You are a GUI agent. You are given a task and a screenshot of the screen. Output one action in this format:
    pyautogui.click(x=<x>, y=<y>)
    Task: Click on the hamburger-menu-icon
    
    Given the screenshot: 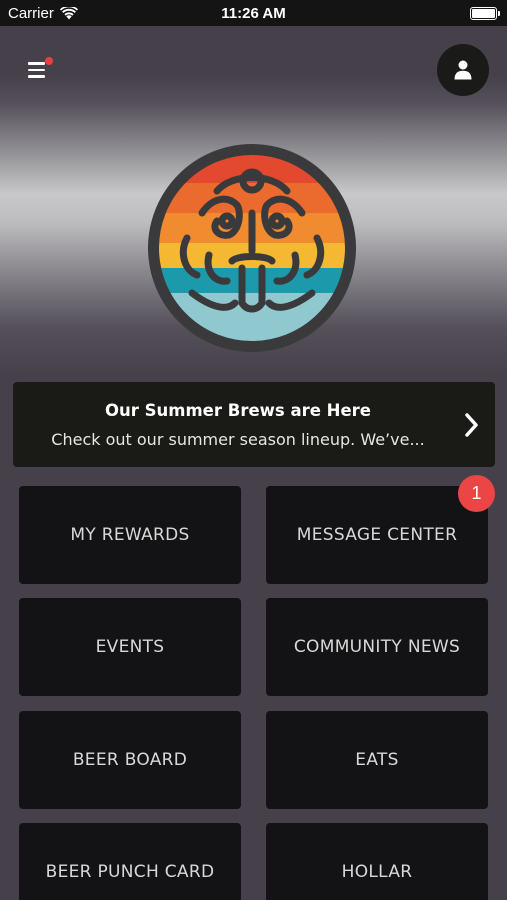 What is the action you would take?
    pyautogui.click(x=36, y=63)
    